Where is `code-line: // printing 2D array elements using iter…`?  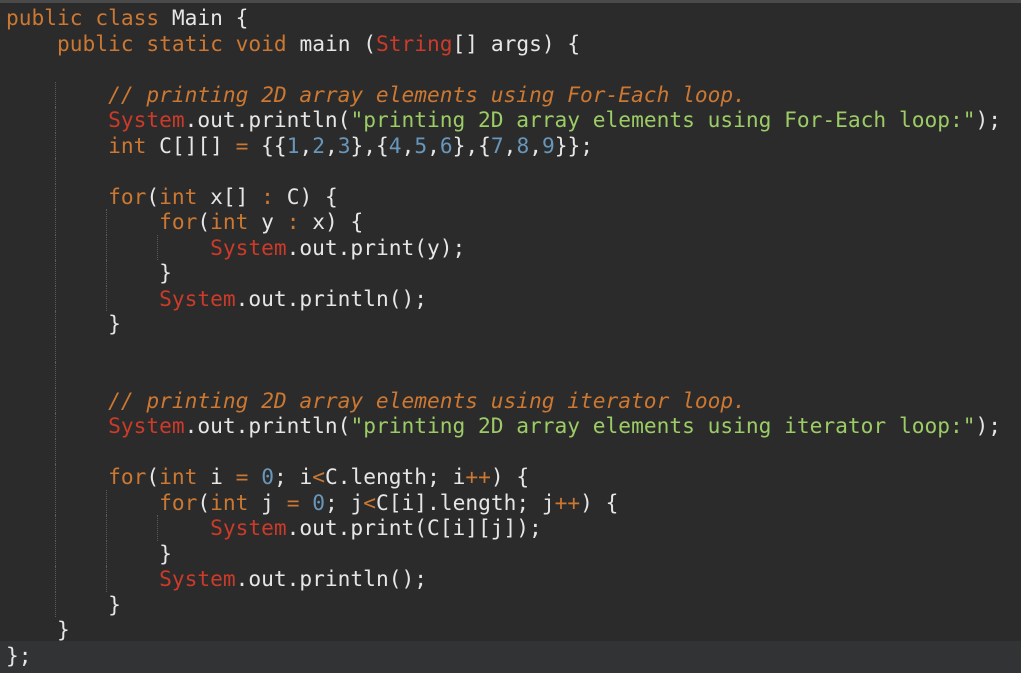
code-line: // printing 2D array elements using iter… is located at coordinates (513, 400).